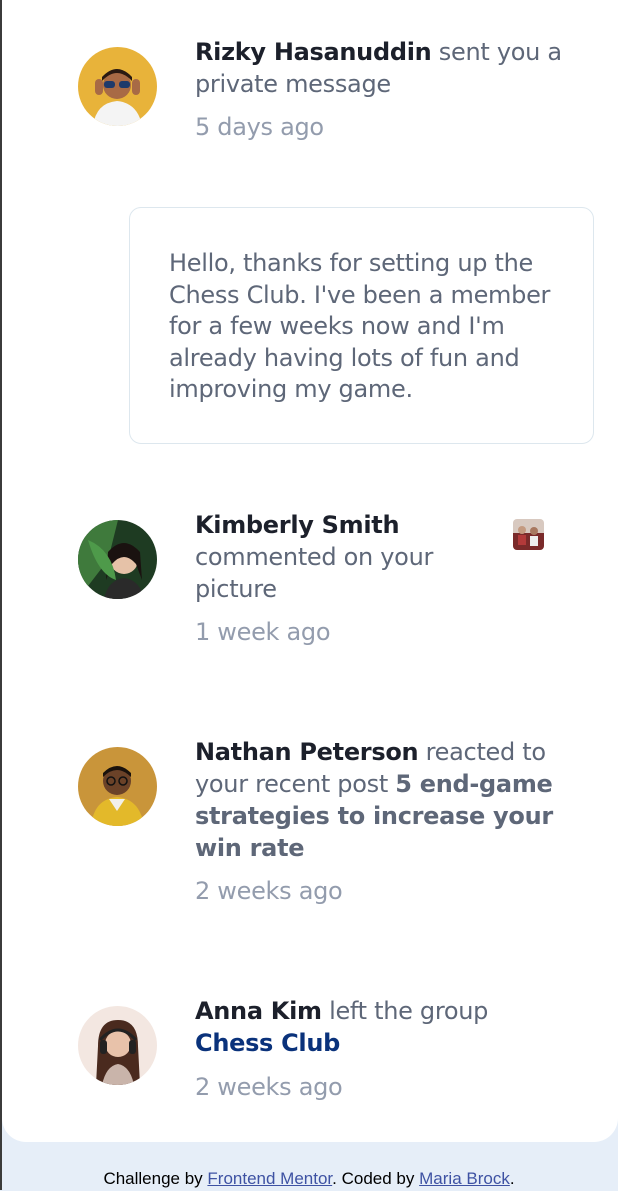 This screenshot has width=618, height=1191. Describe the element at coordinates (117, 1045) in the screenshot. I see `avatar-anna` at that location.